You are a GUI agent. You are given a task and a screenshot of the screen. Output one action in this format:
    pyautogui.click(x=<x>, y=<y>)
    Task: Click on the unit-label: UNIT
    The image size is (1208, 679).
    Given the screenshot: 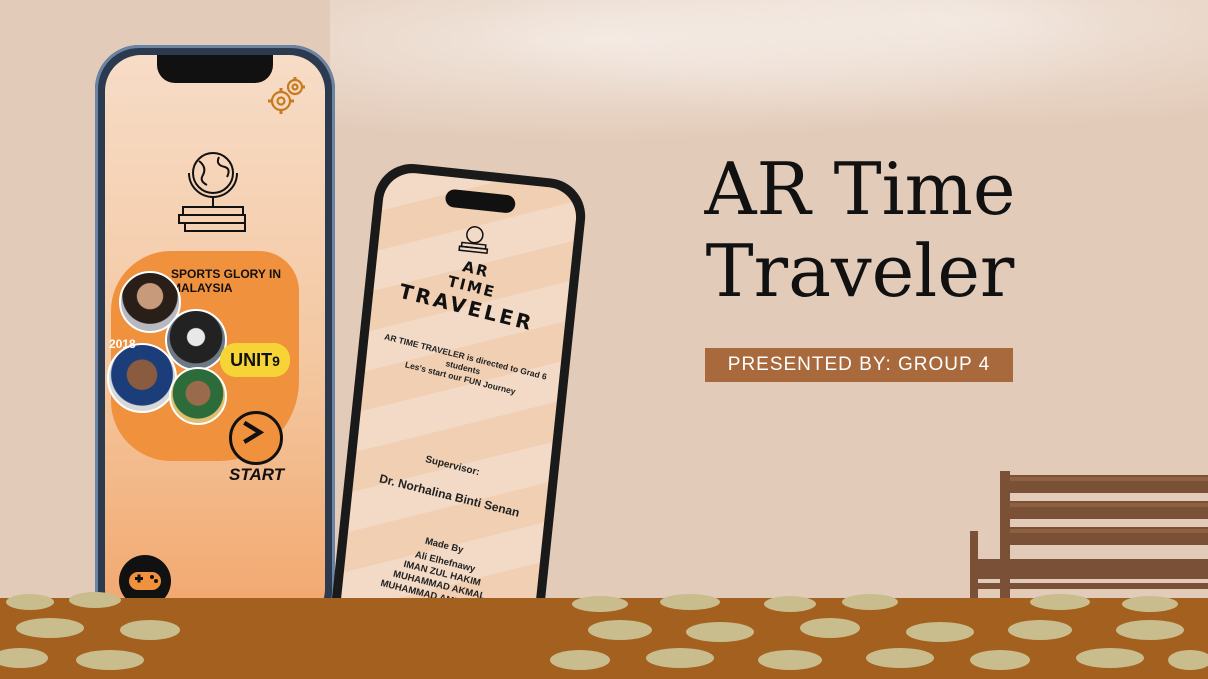 What is the action you would take?
    pyautogui.click(x=251, y=360)
    